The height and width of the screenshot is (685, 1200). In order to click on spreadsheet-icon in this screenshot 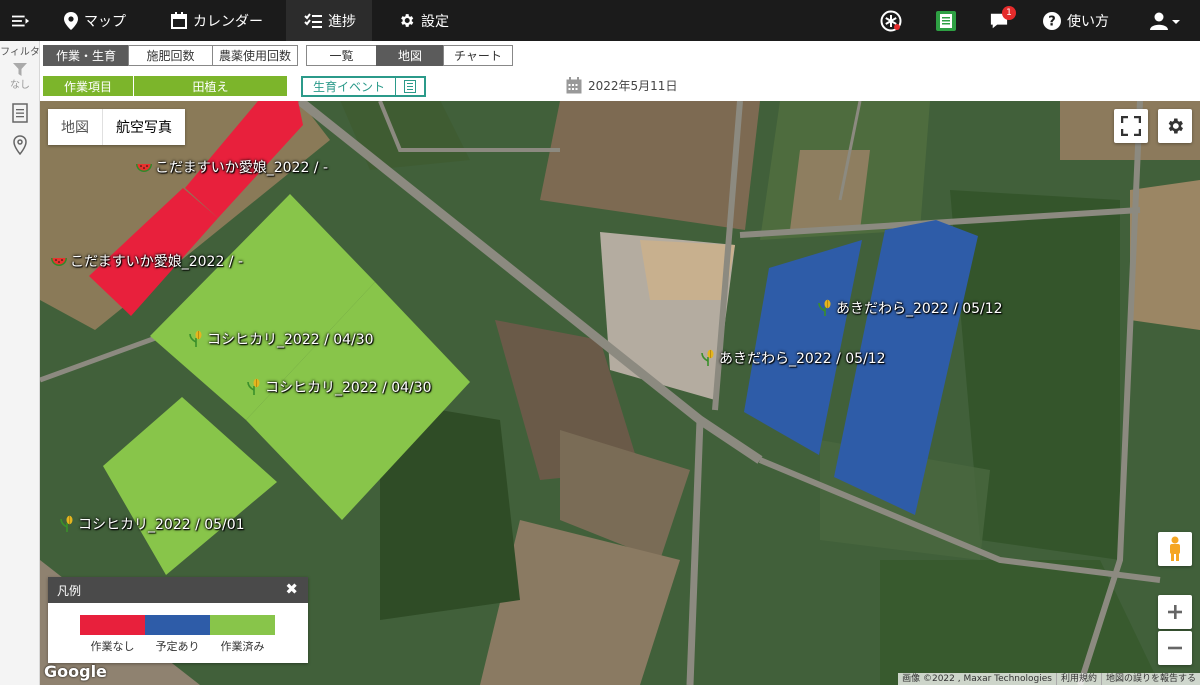, I will do `click(946, 20)`.